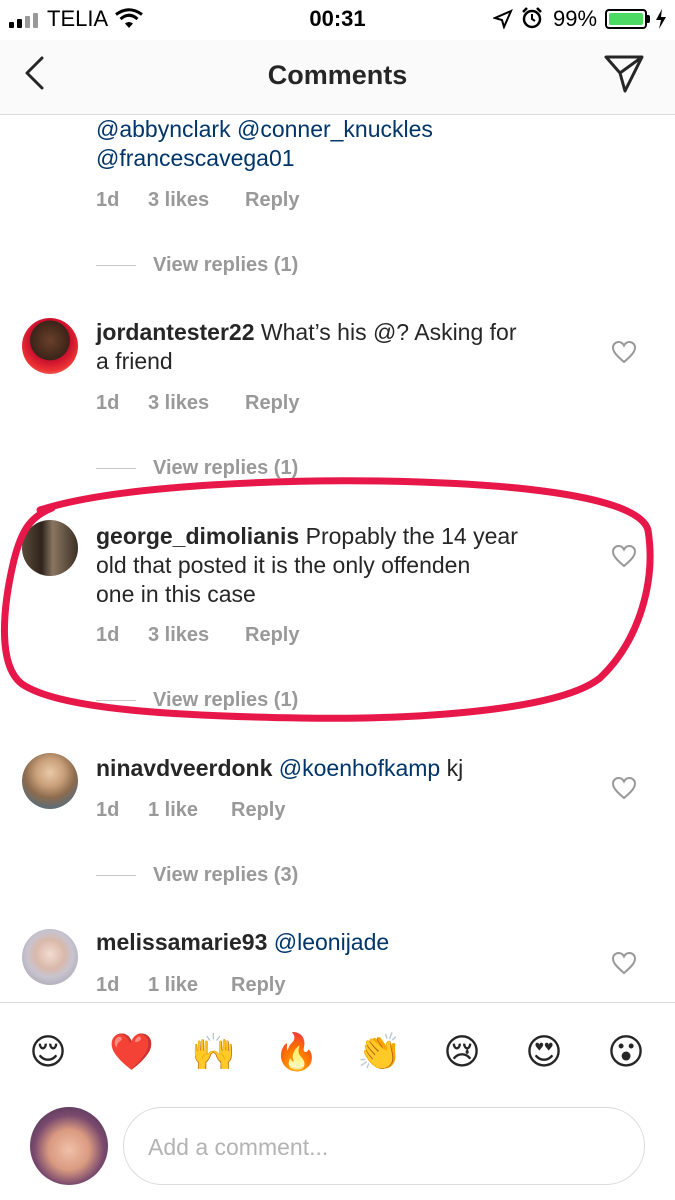  Describe the element at coordinates (181, 942) in the screenshot. I see `comment-username: melissamarie93` at that location.